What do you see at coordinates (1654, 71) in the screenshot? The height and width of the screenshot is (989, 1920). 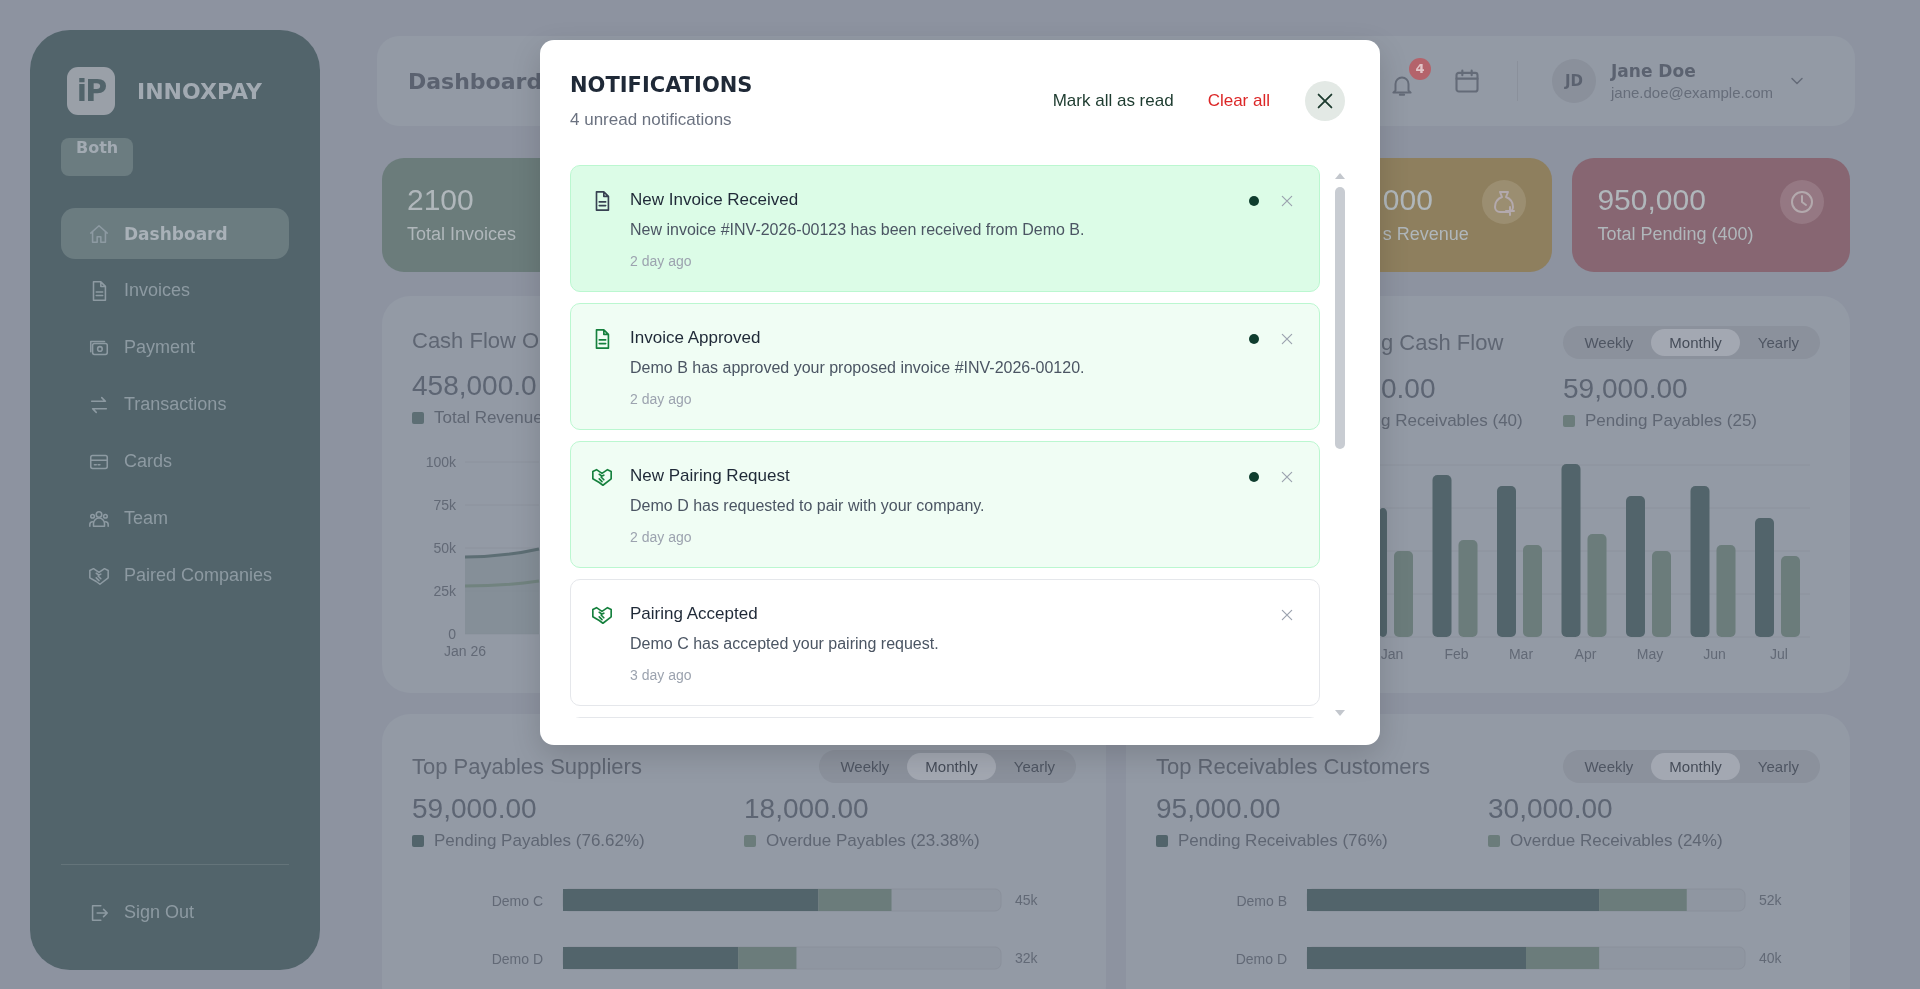 I see `user-name: Jane Doe` at bounding box center [1654, 71].